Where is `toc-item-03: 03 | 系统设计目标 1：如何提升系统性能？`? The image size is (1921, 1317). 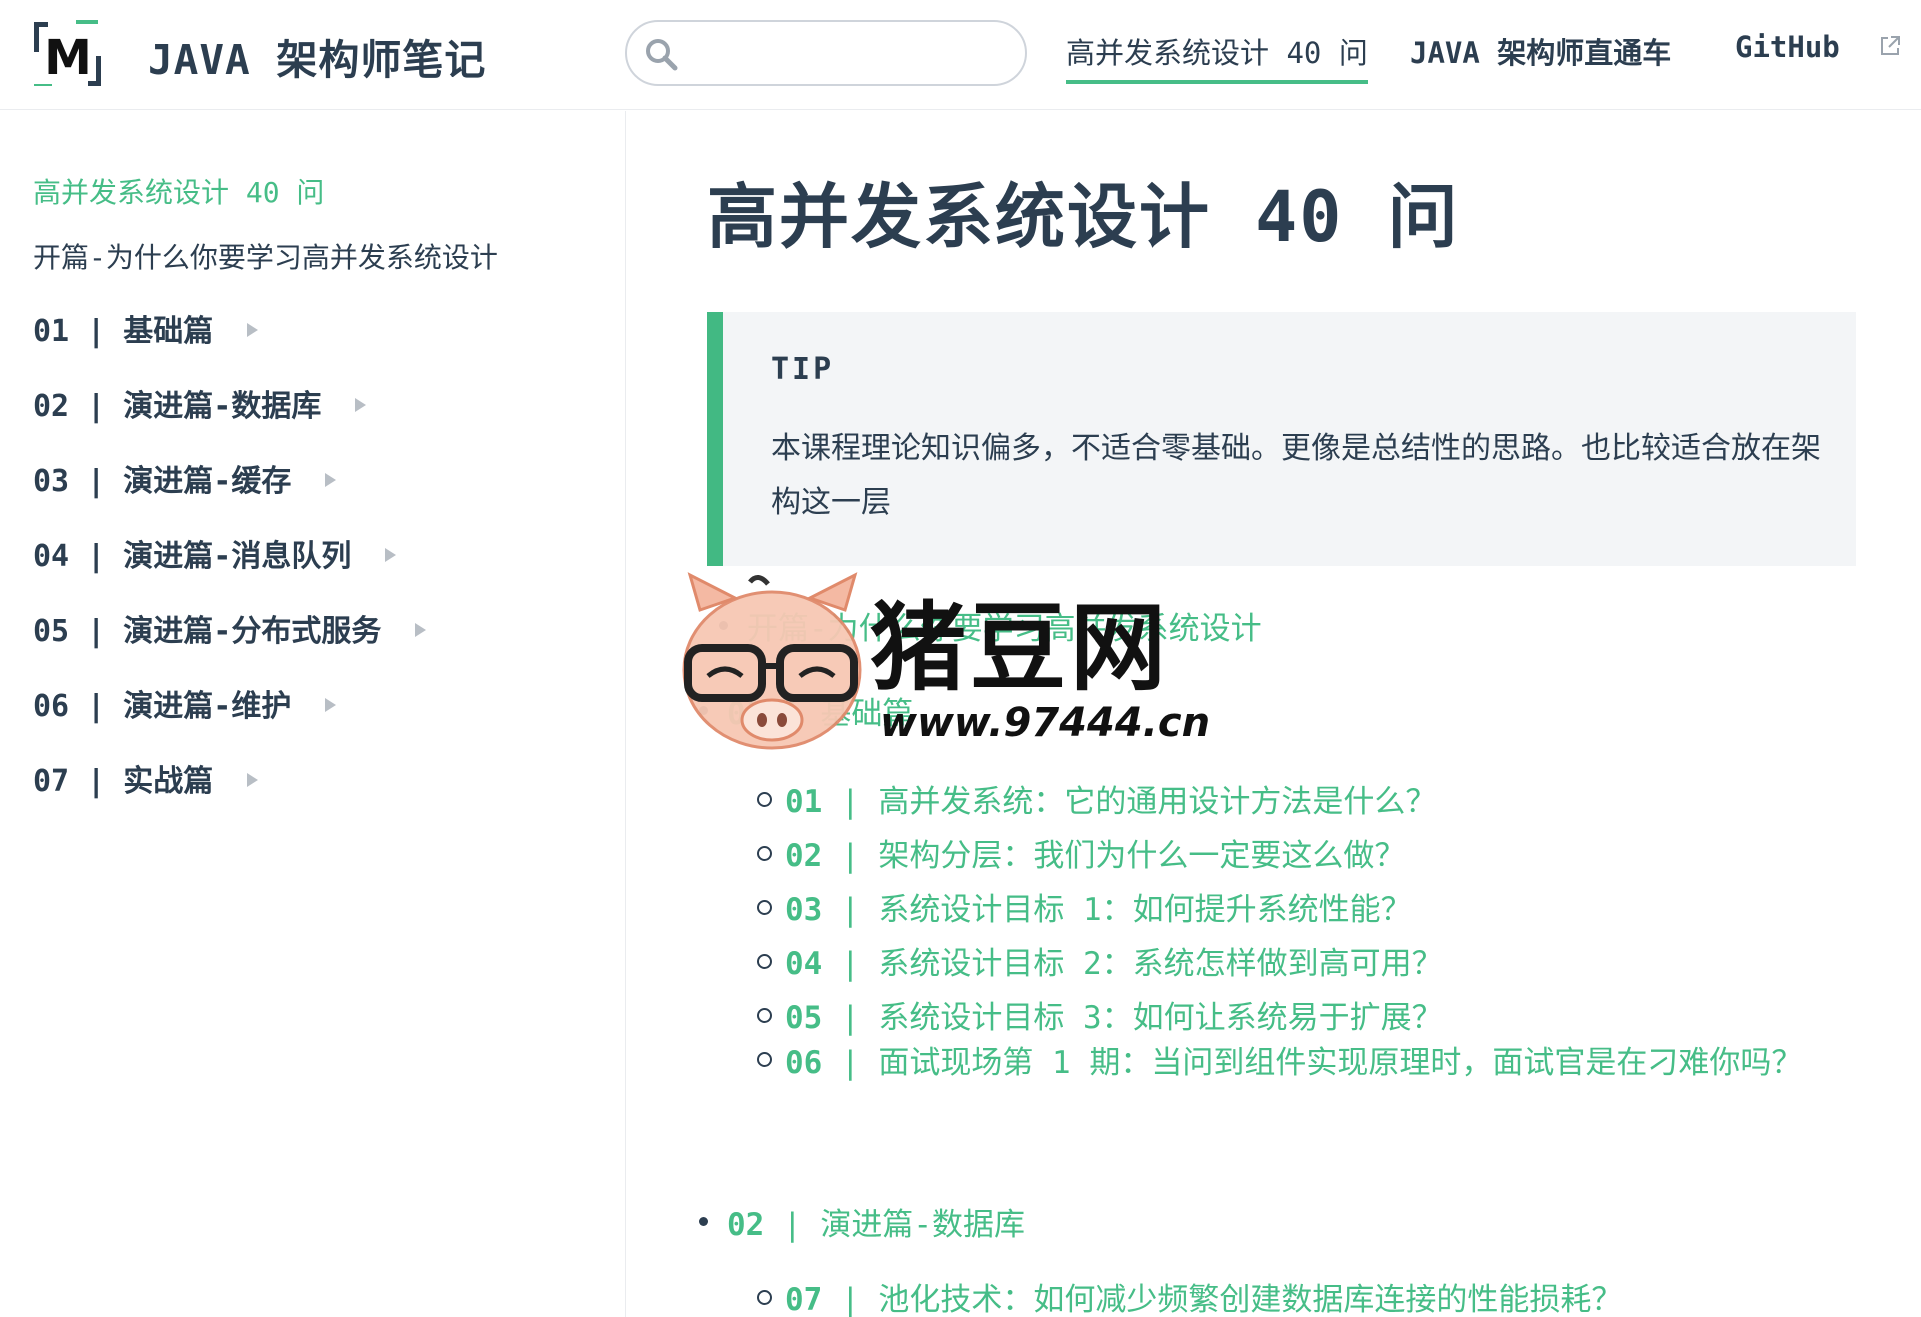
toc-item-03: 03 | 系统设计目标 1：如何提升系统性能？ is located at coordinates (1084, 906).